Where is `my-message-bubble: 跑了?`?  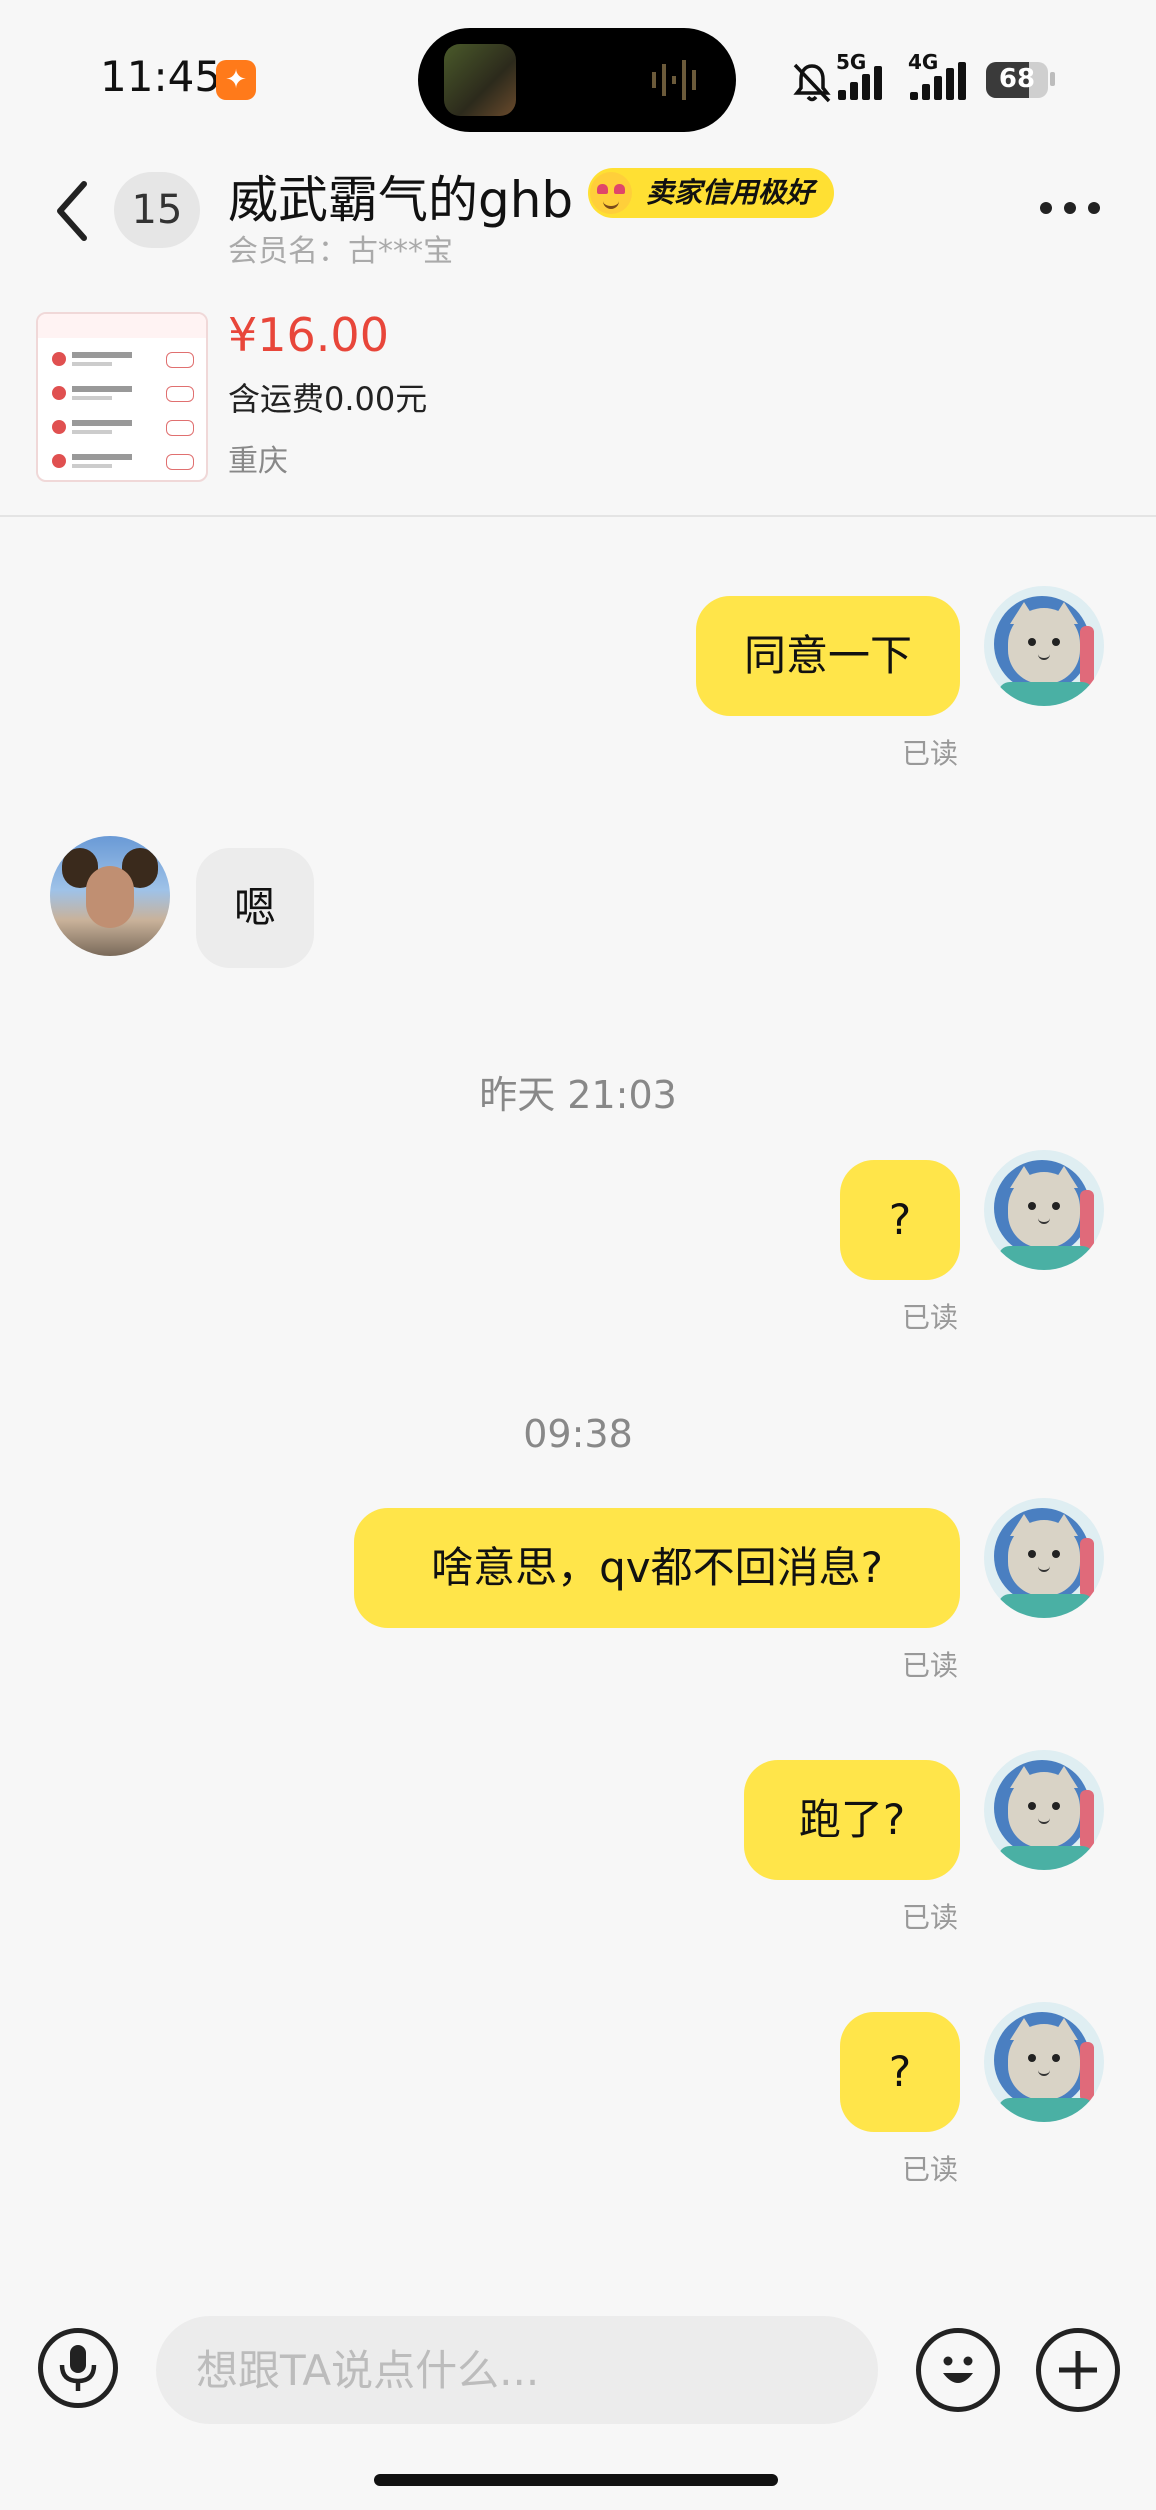
my-message-bubble: 跑了? is located at coordinates (852, 1820).